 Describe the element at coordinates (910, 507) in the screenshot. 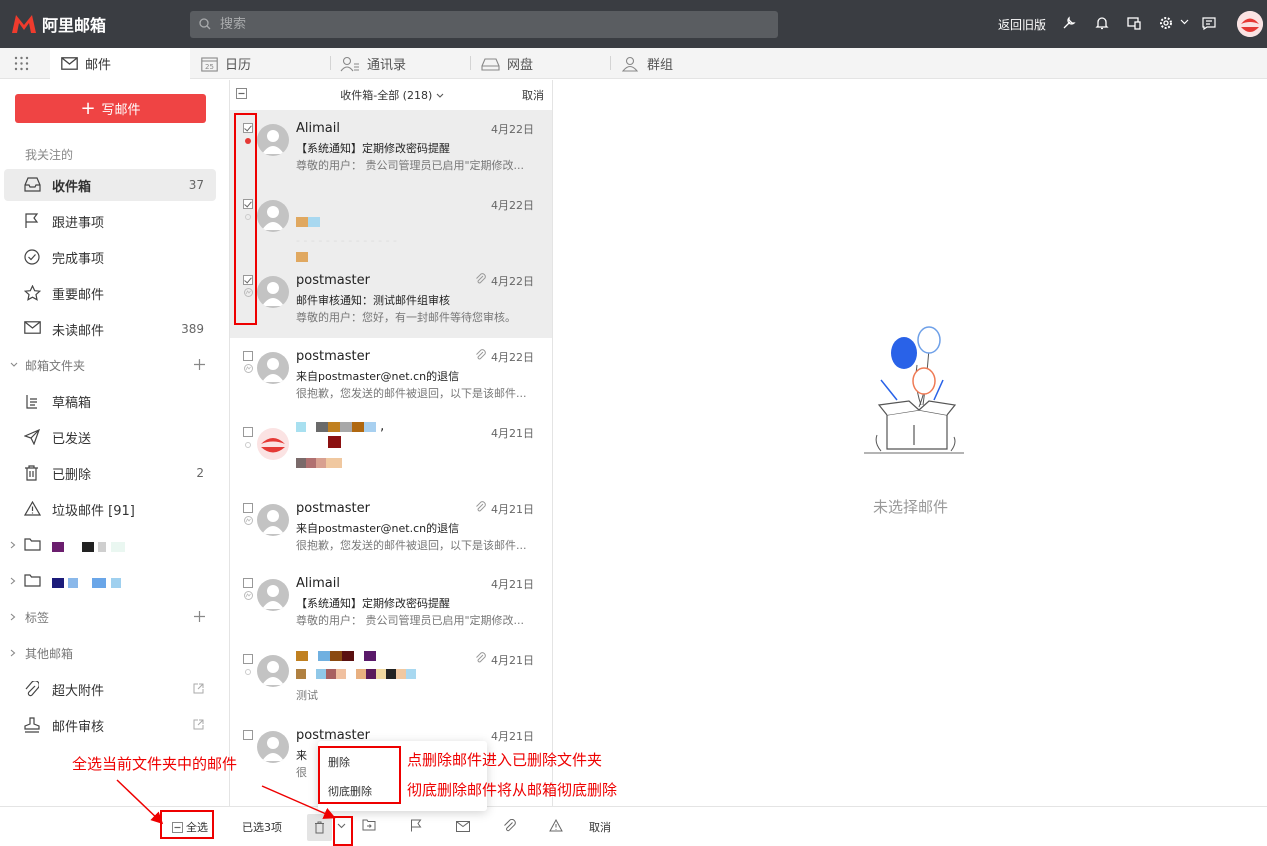

I see `empty-state-text: 未选择邮件` at that location.